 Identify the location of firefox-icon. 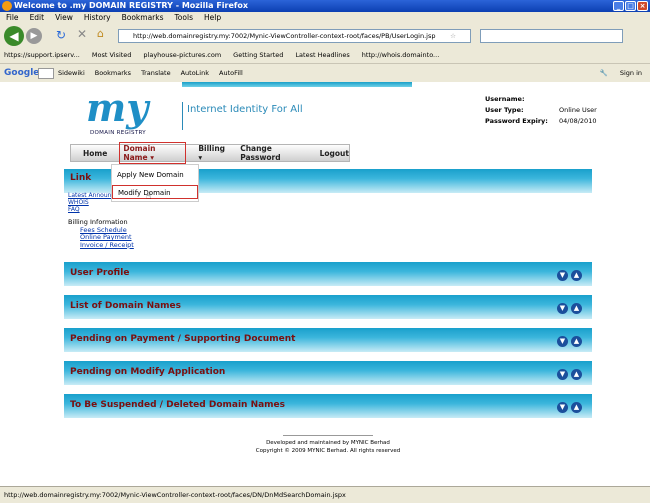
(7, 6).